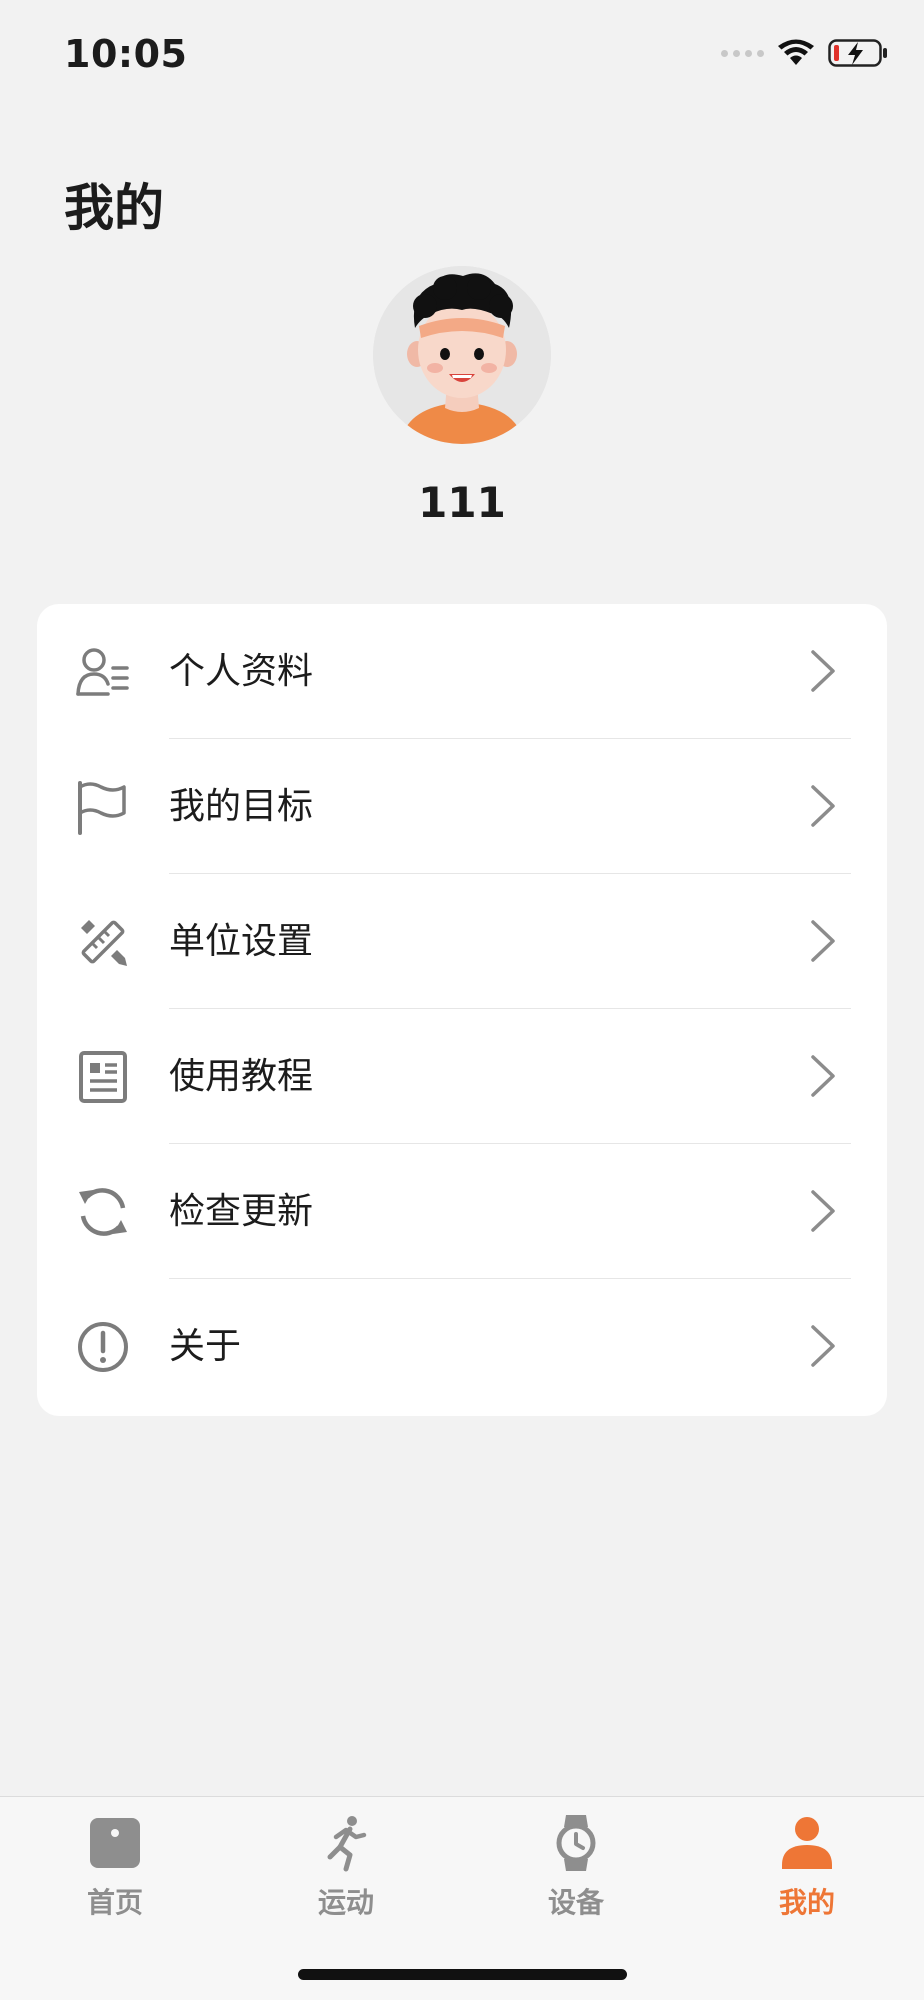 The image size is (924, 2000). I want to click on menu-item-label: 使用教程, so click(241, 1076).